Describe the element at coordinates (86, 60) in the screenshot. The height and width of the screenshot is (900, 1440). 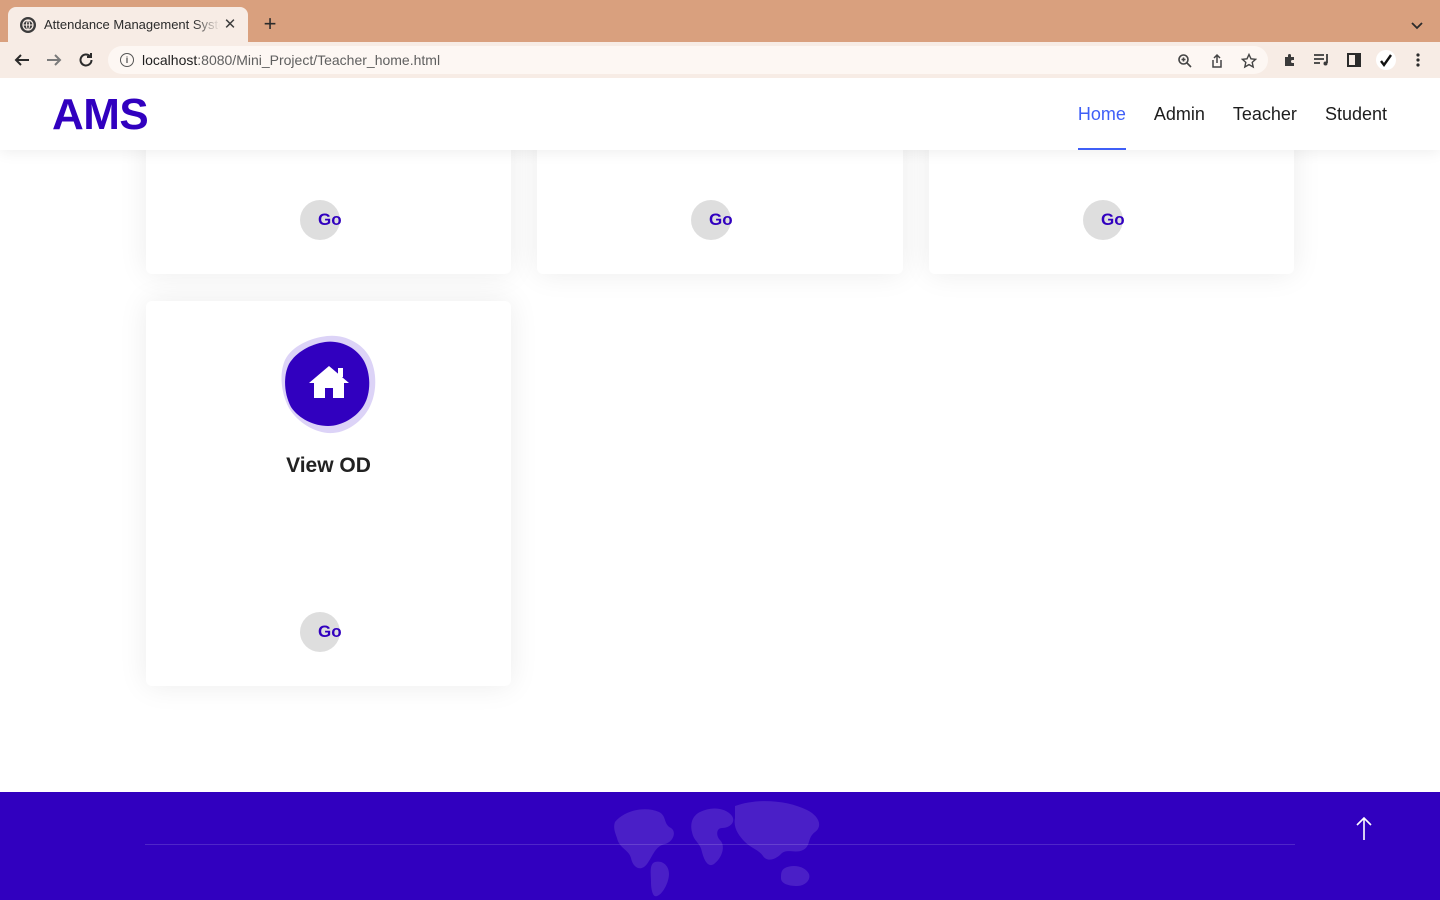
I see `reload-icon` at that location.